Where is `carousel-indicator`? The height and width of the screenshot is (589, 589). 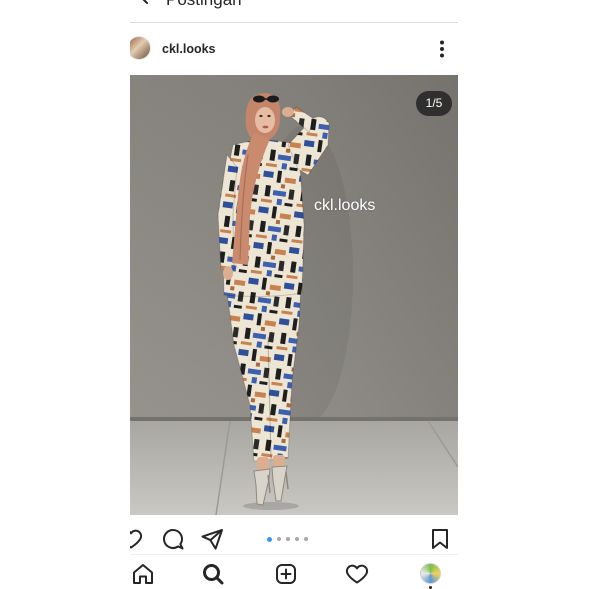
carousel-indicator is located at coordinates (287, 539).